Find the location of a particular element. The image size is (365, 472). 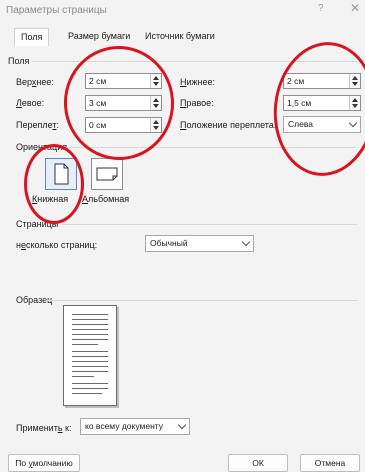

apply-to-value: ко всему документу is located at coordinates (124, 426).